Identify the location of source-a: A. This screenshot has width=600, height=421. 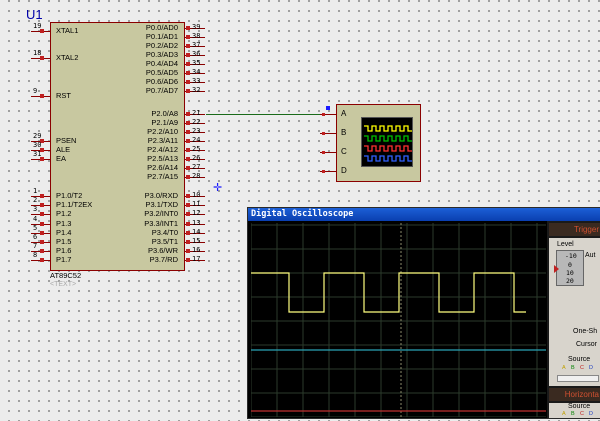
(564, 368).